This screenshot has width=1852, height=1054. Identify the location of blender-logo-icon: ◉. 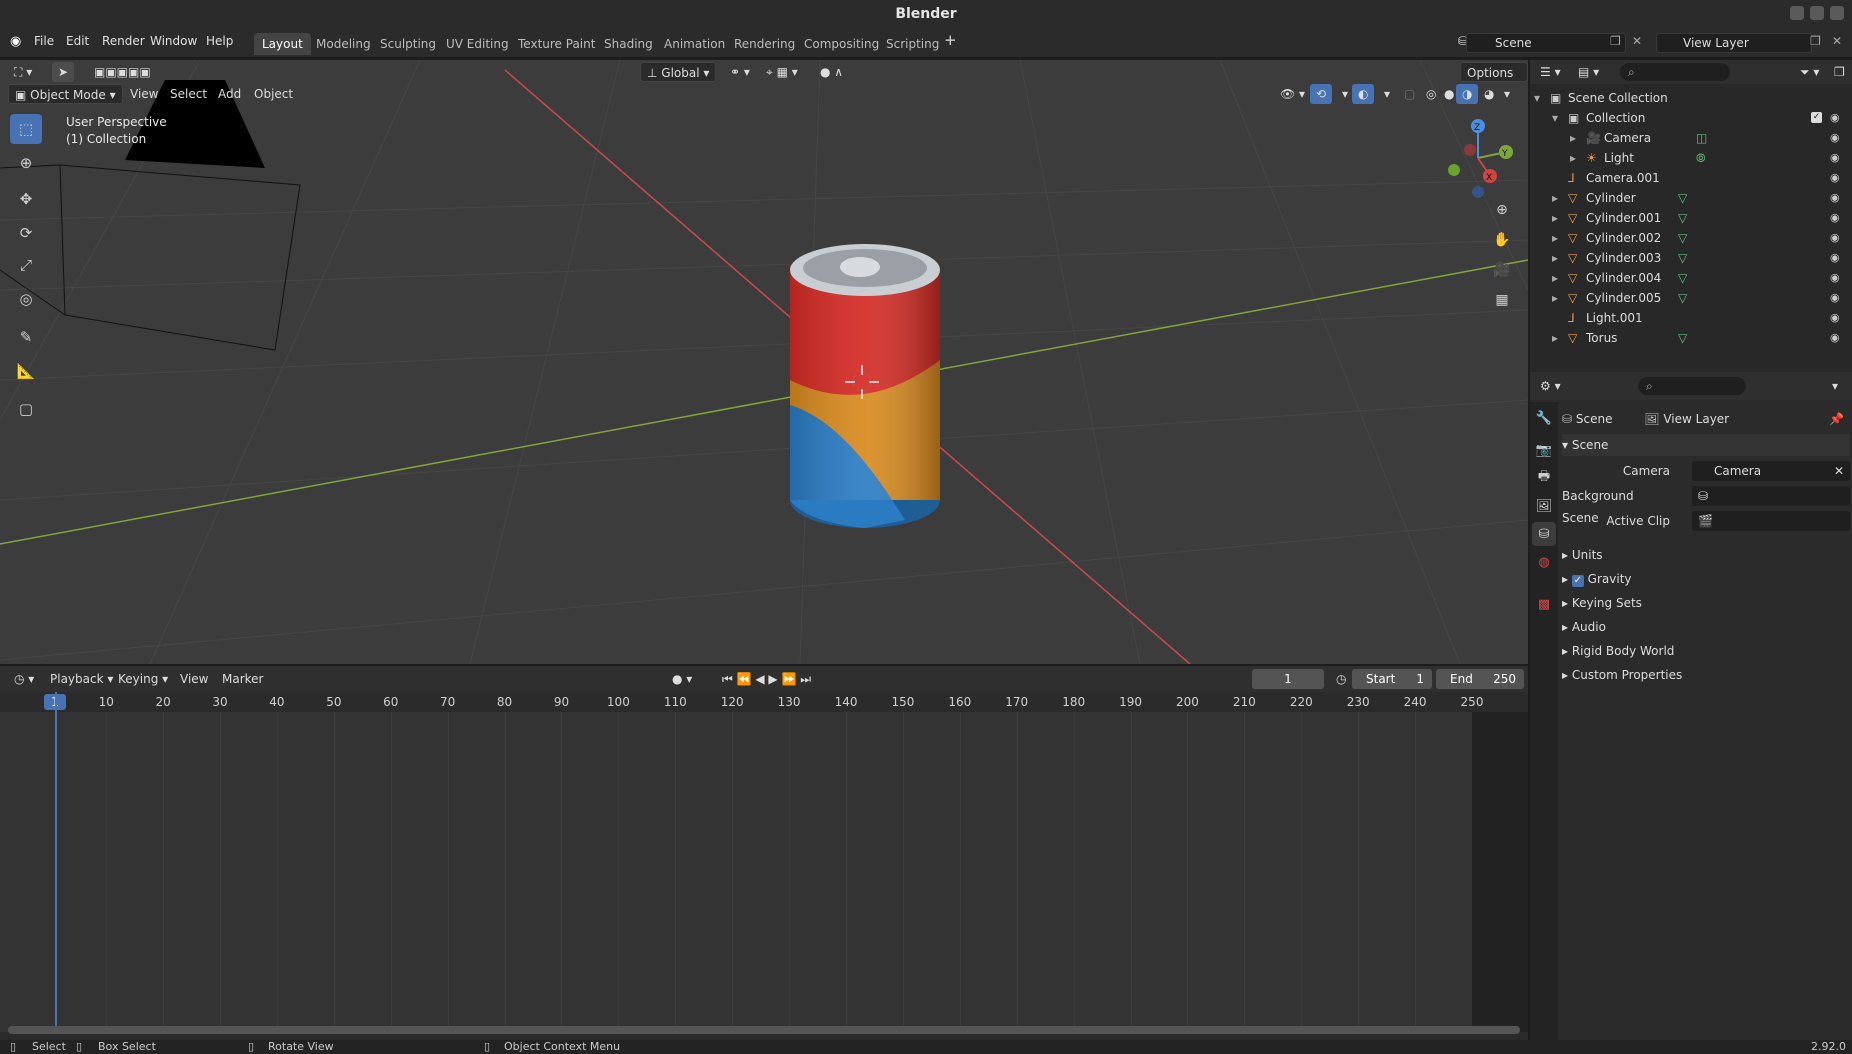
(15, 41).